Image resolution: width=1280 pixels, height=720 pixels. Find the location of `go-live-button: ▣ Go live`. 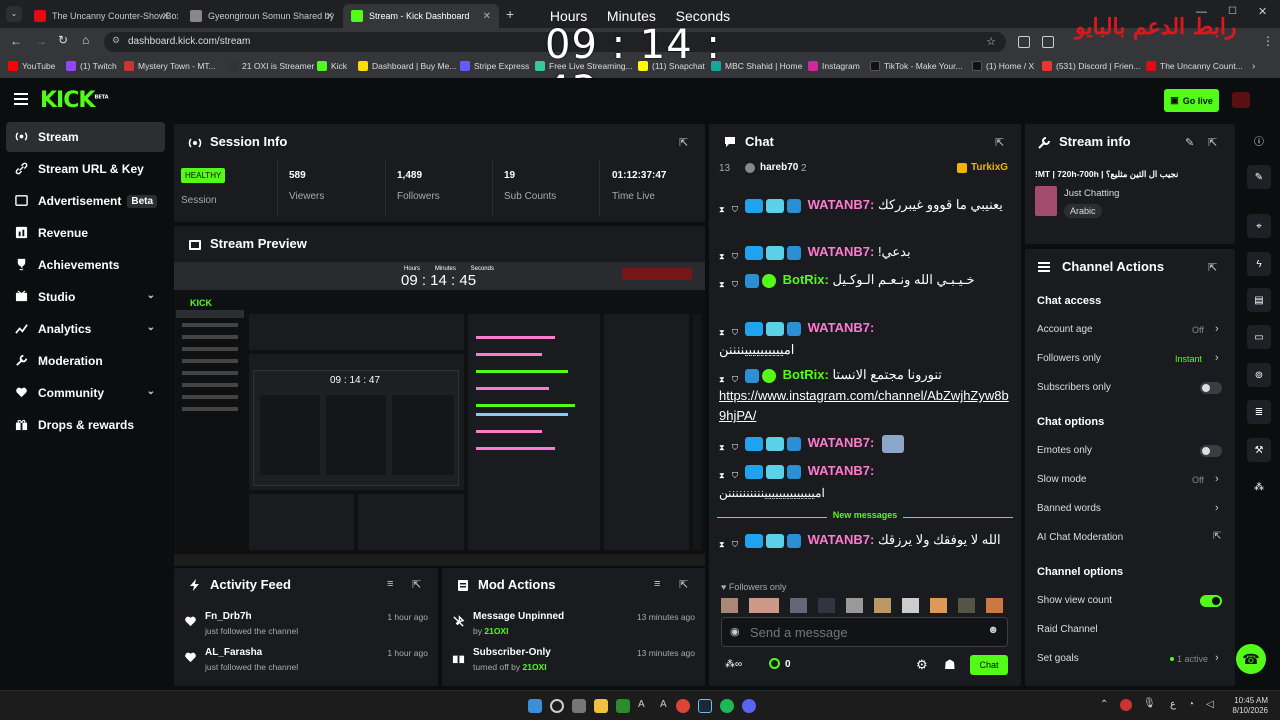

go-live-button: ▣ Go live is located at coordinates (1191, 100).